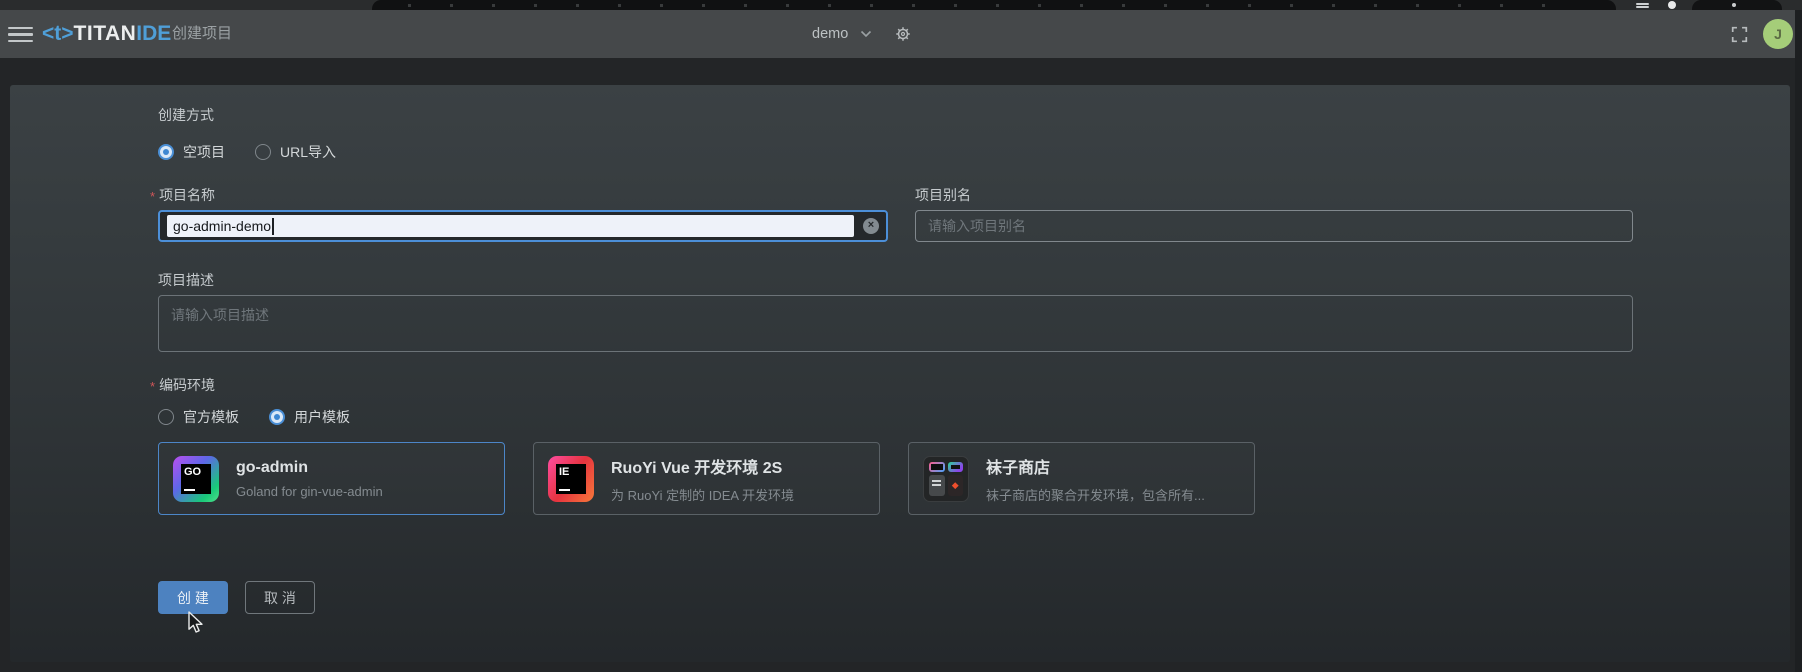 Image resolution: width=1802 pixels, height=672 pixels. Describe the element at coordinates (236, 597) in the screenshot. I see `form-action-buttons: 创 建 取 消` at that location.